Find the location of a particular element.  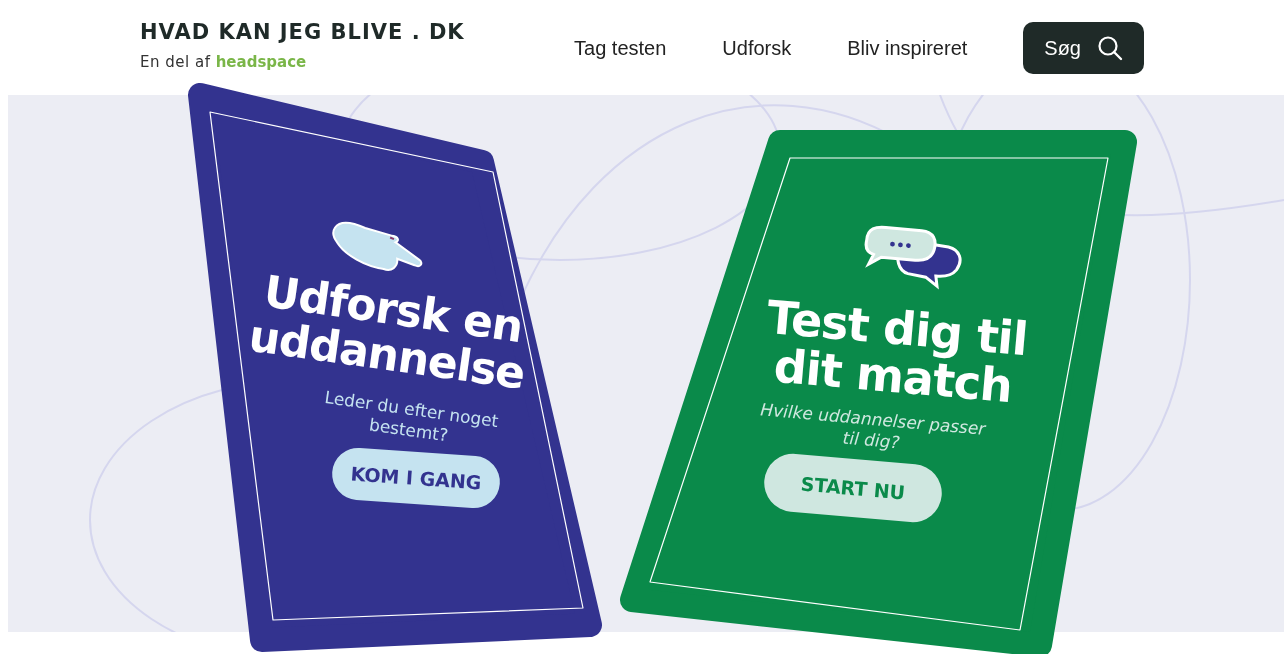

search-icon is located at coordinates (1110, 47).